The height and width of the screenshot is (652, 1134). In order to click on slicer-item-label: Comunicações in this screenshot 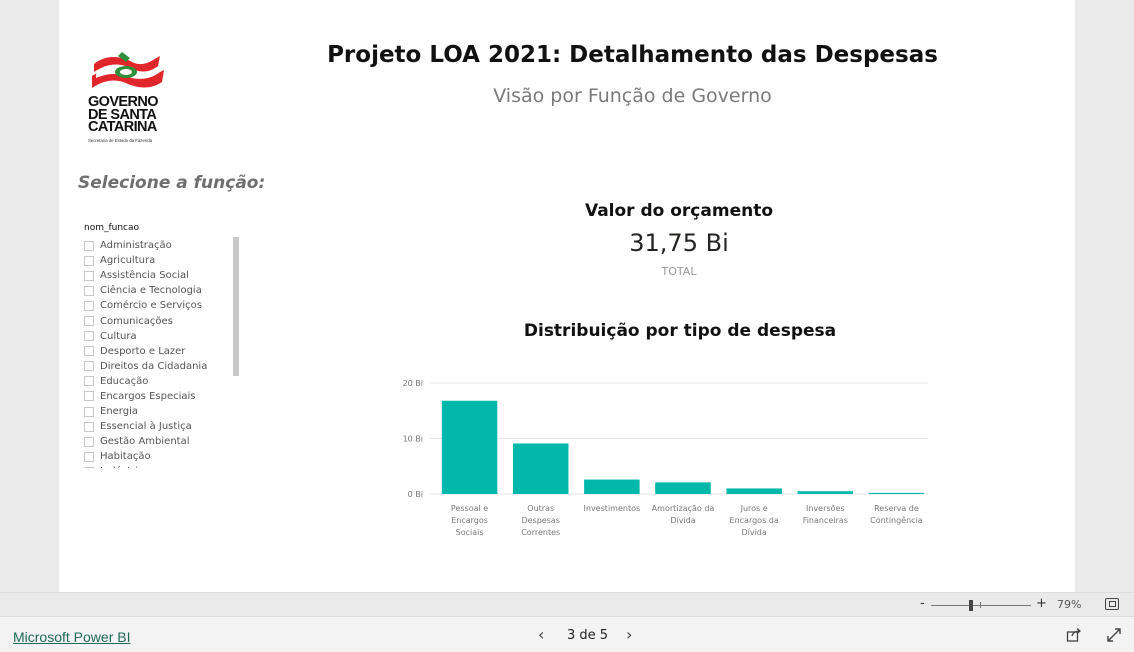, I will do `click(136, 321)`.